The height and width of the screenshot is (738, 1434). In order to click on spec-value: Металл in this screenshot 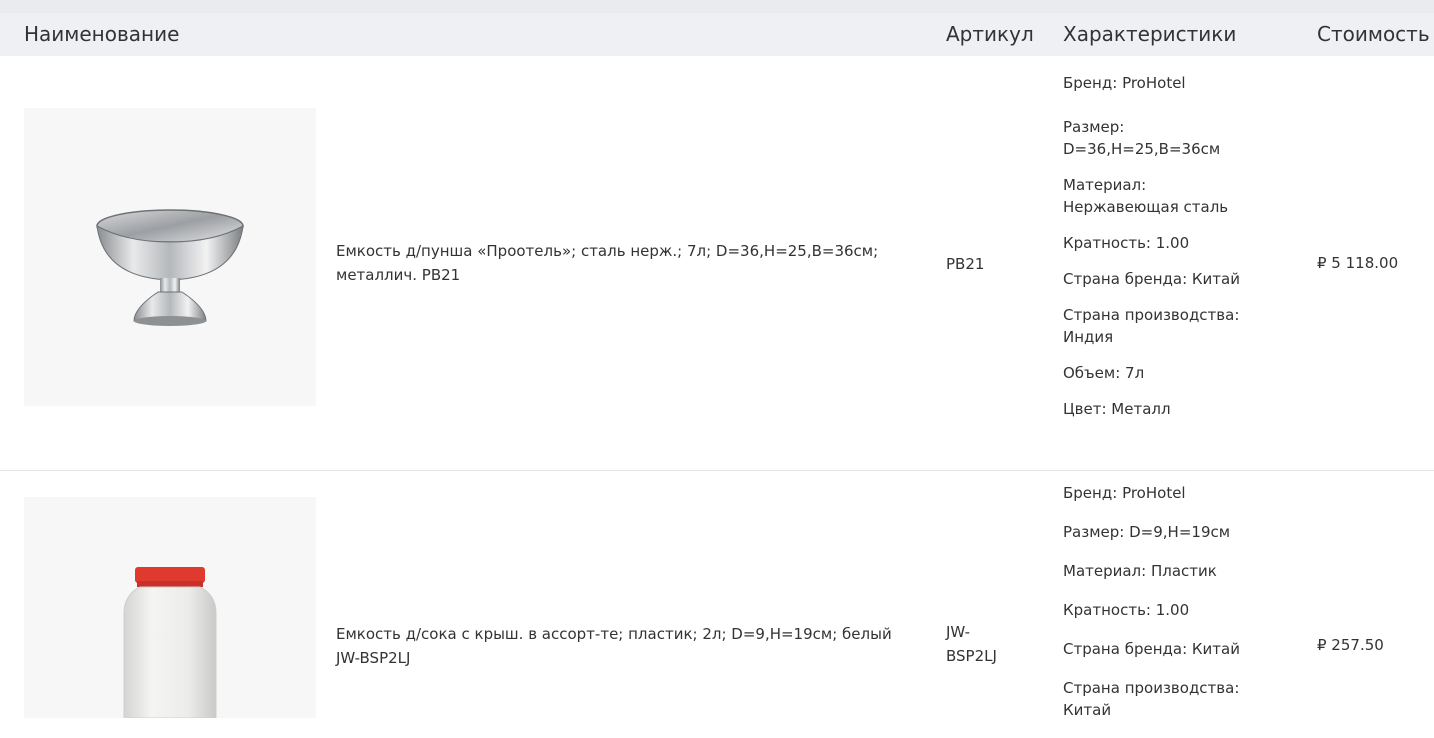, I will do `click(1141, 409)`.